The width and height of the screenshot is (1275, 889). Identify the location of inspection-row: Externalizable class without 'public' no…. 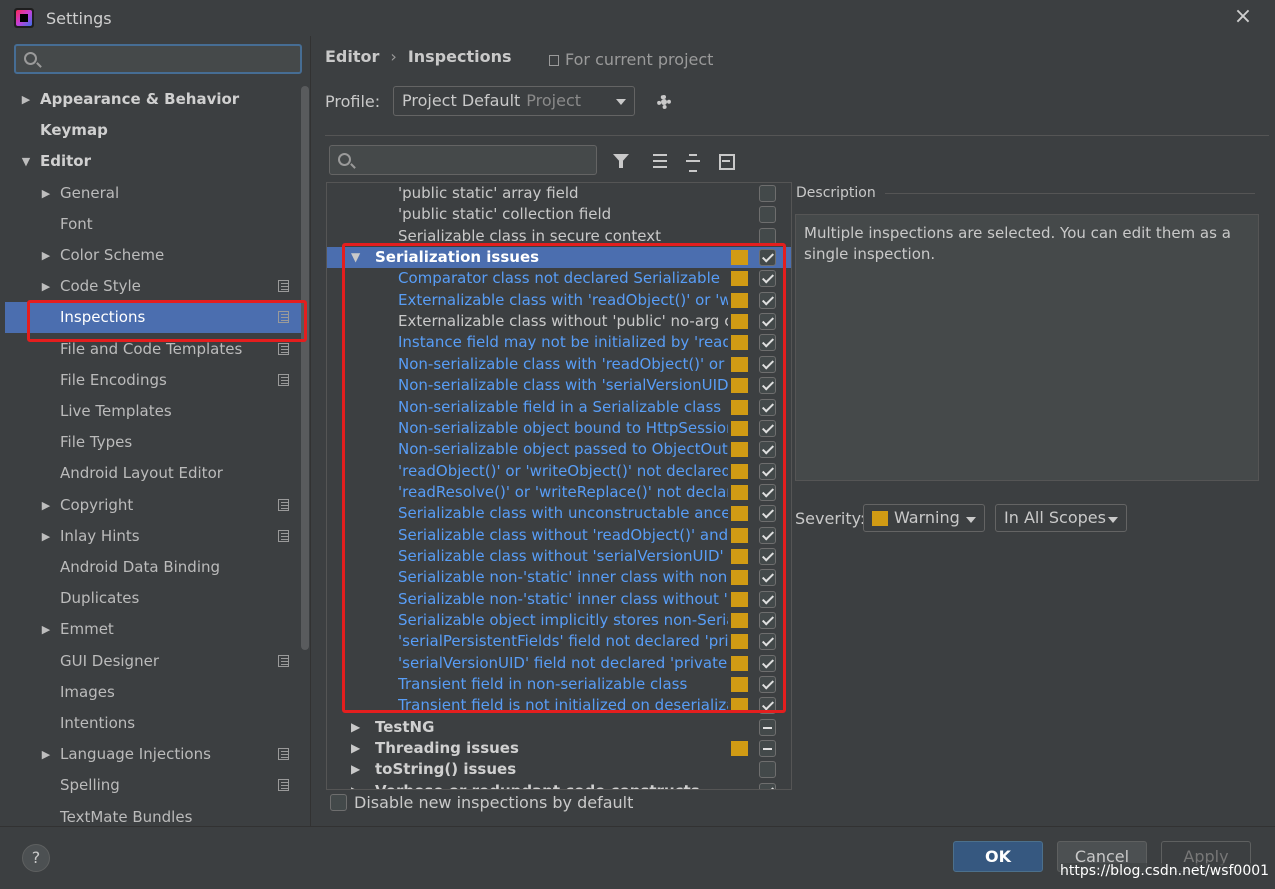
(559, 321).